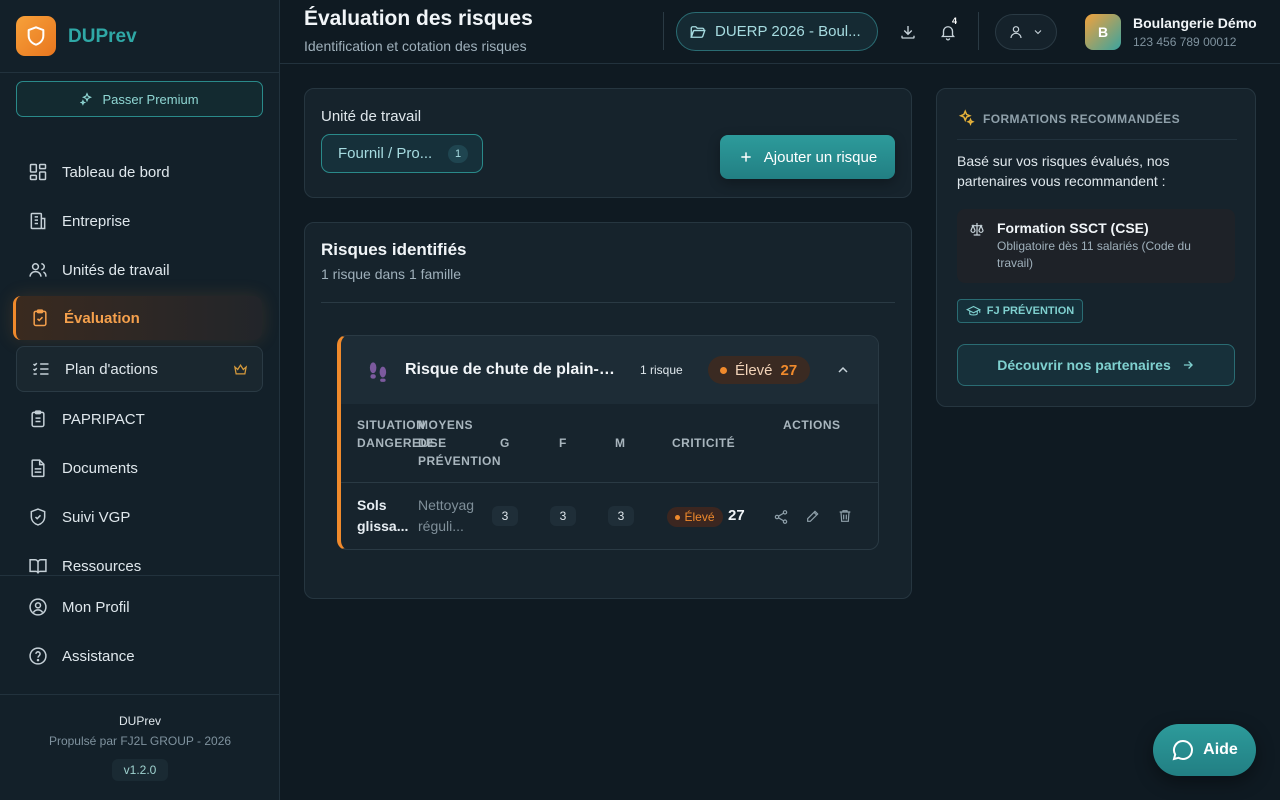 The height and width of the screenshot is (800, 1280). Describe the element at coordinates (140, 770) in the screenshot. I see `version-badge: v1.2.0` at that location.